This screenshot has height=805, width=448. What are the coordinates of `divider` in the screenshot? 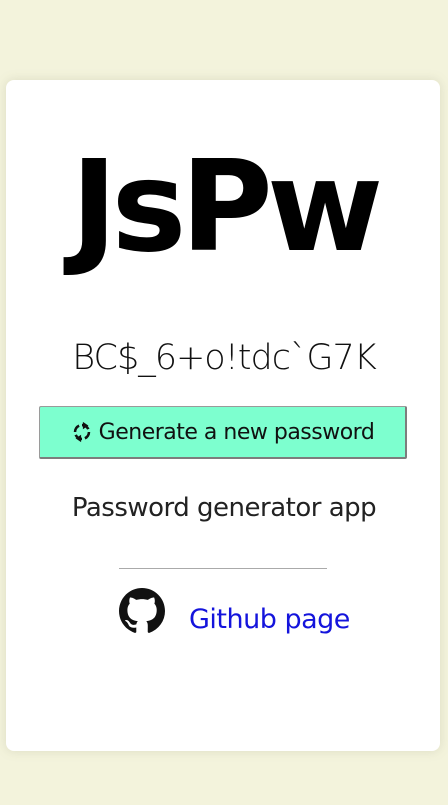 It's located at (223, 568).